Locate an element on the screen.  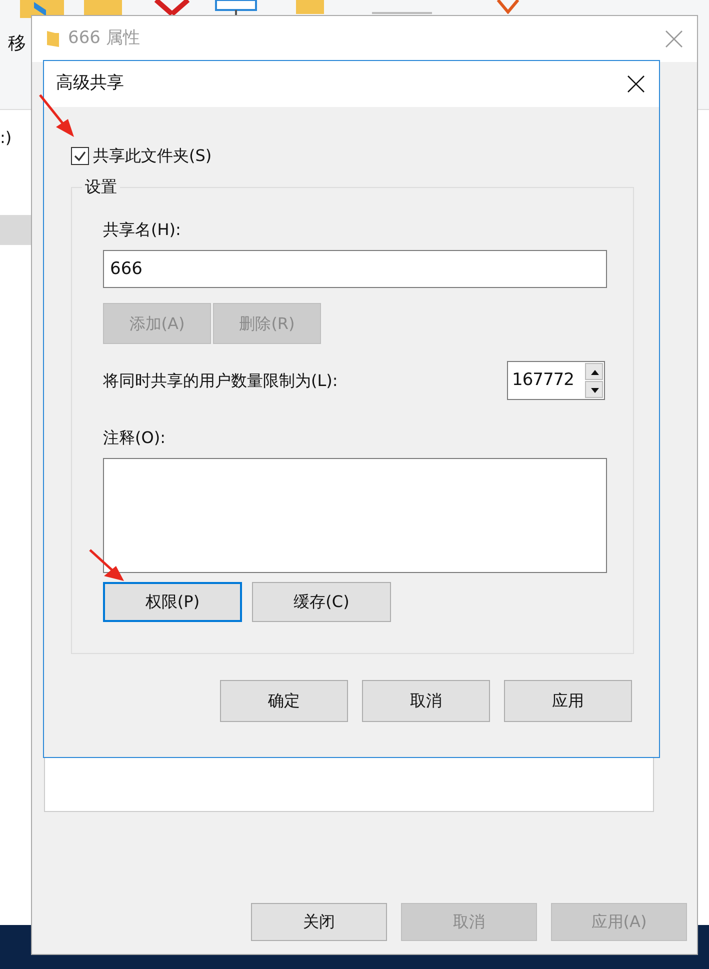
group-button: 缓存(C) is located at coordinates (321, 602).